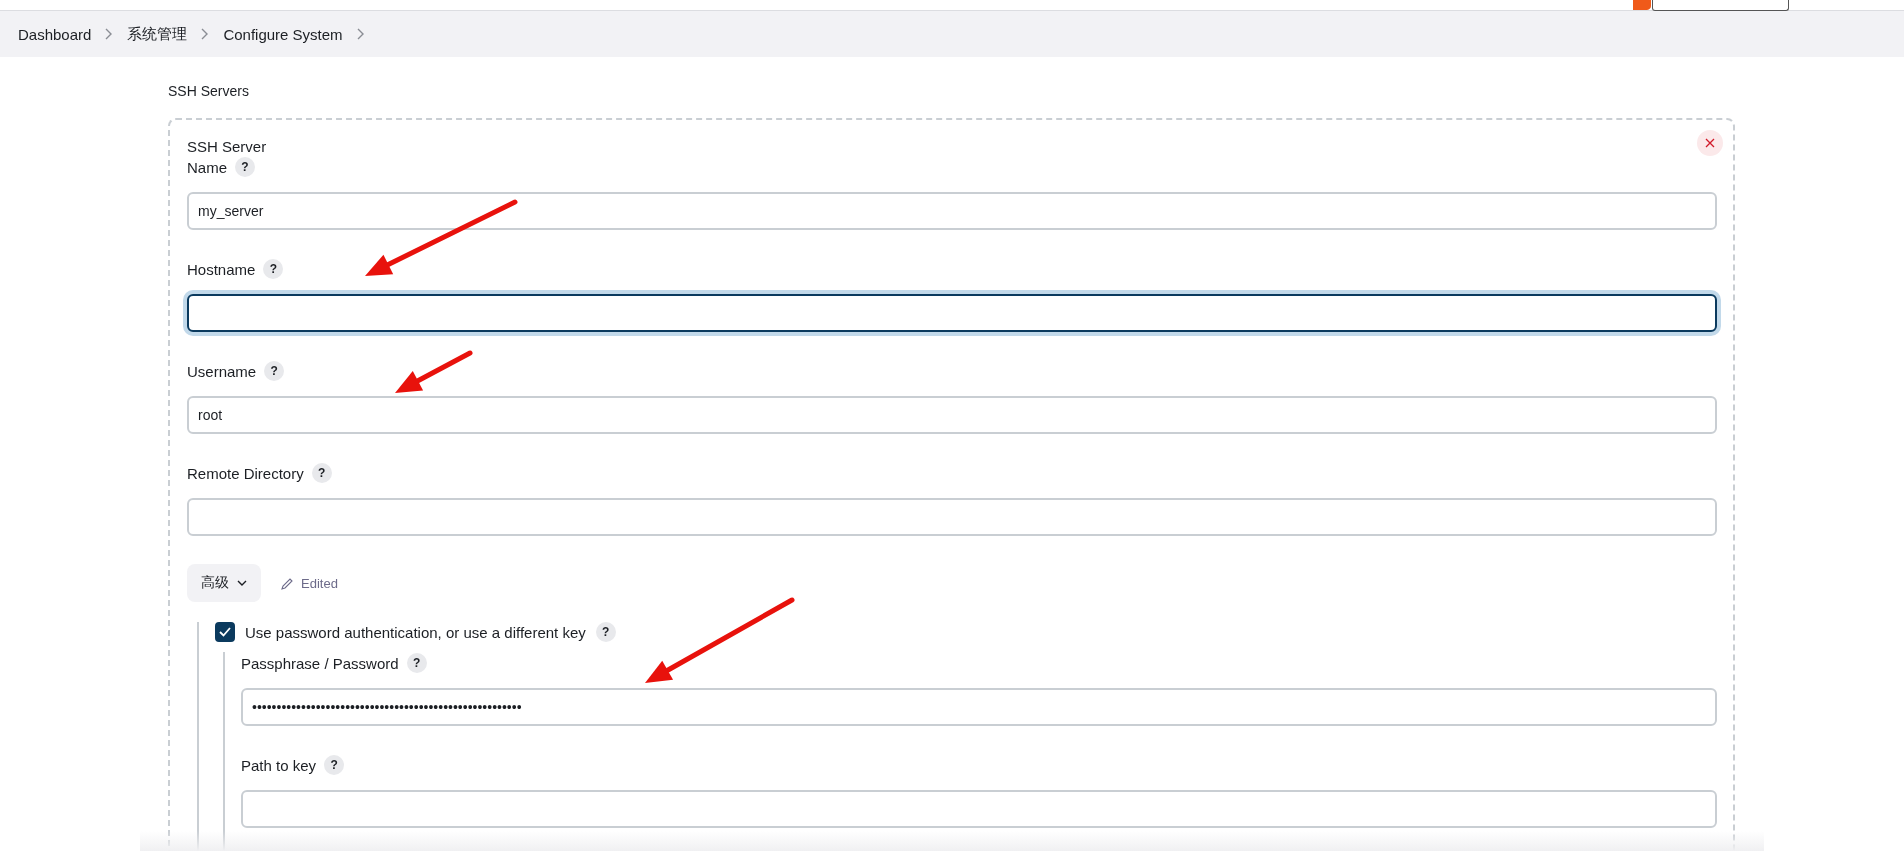  What do you see at coordinates (209, 91) in the screenshot?
I see `section-title: SSH Servers` at bounding box center [209, 91].